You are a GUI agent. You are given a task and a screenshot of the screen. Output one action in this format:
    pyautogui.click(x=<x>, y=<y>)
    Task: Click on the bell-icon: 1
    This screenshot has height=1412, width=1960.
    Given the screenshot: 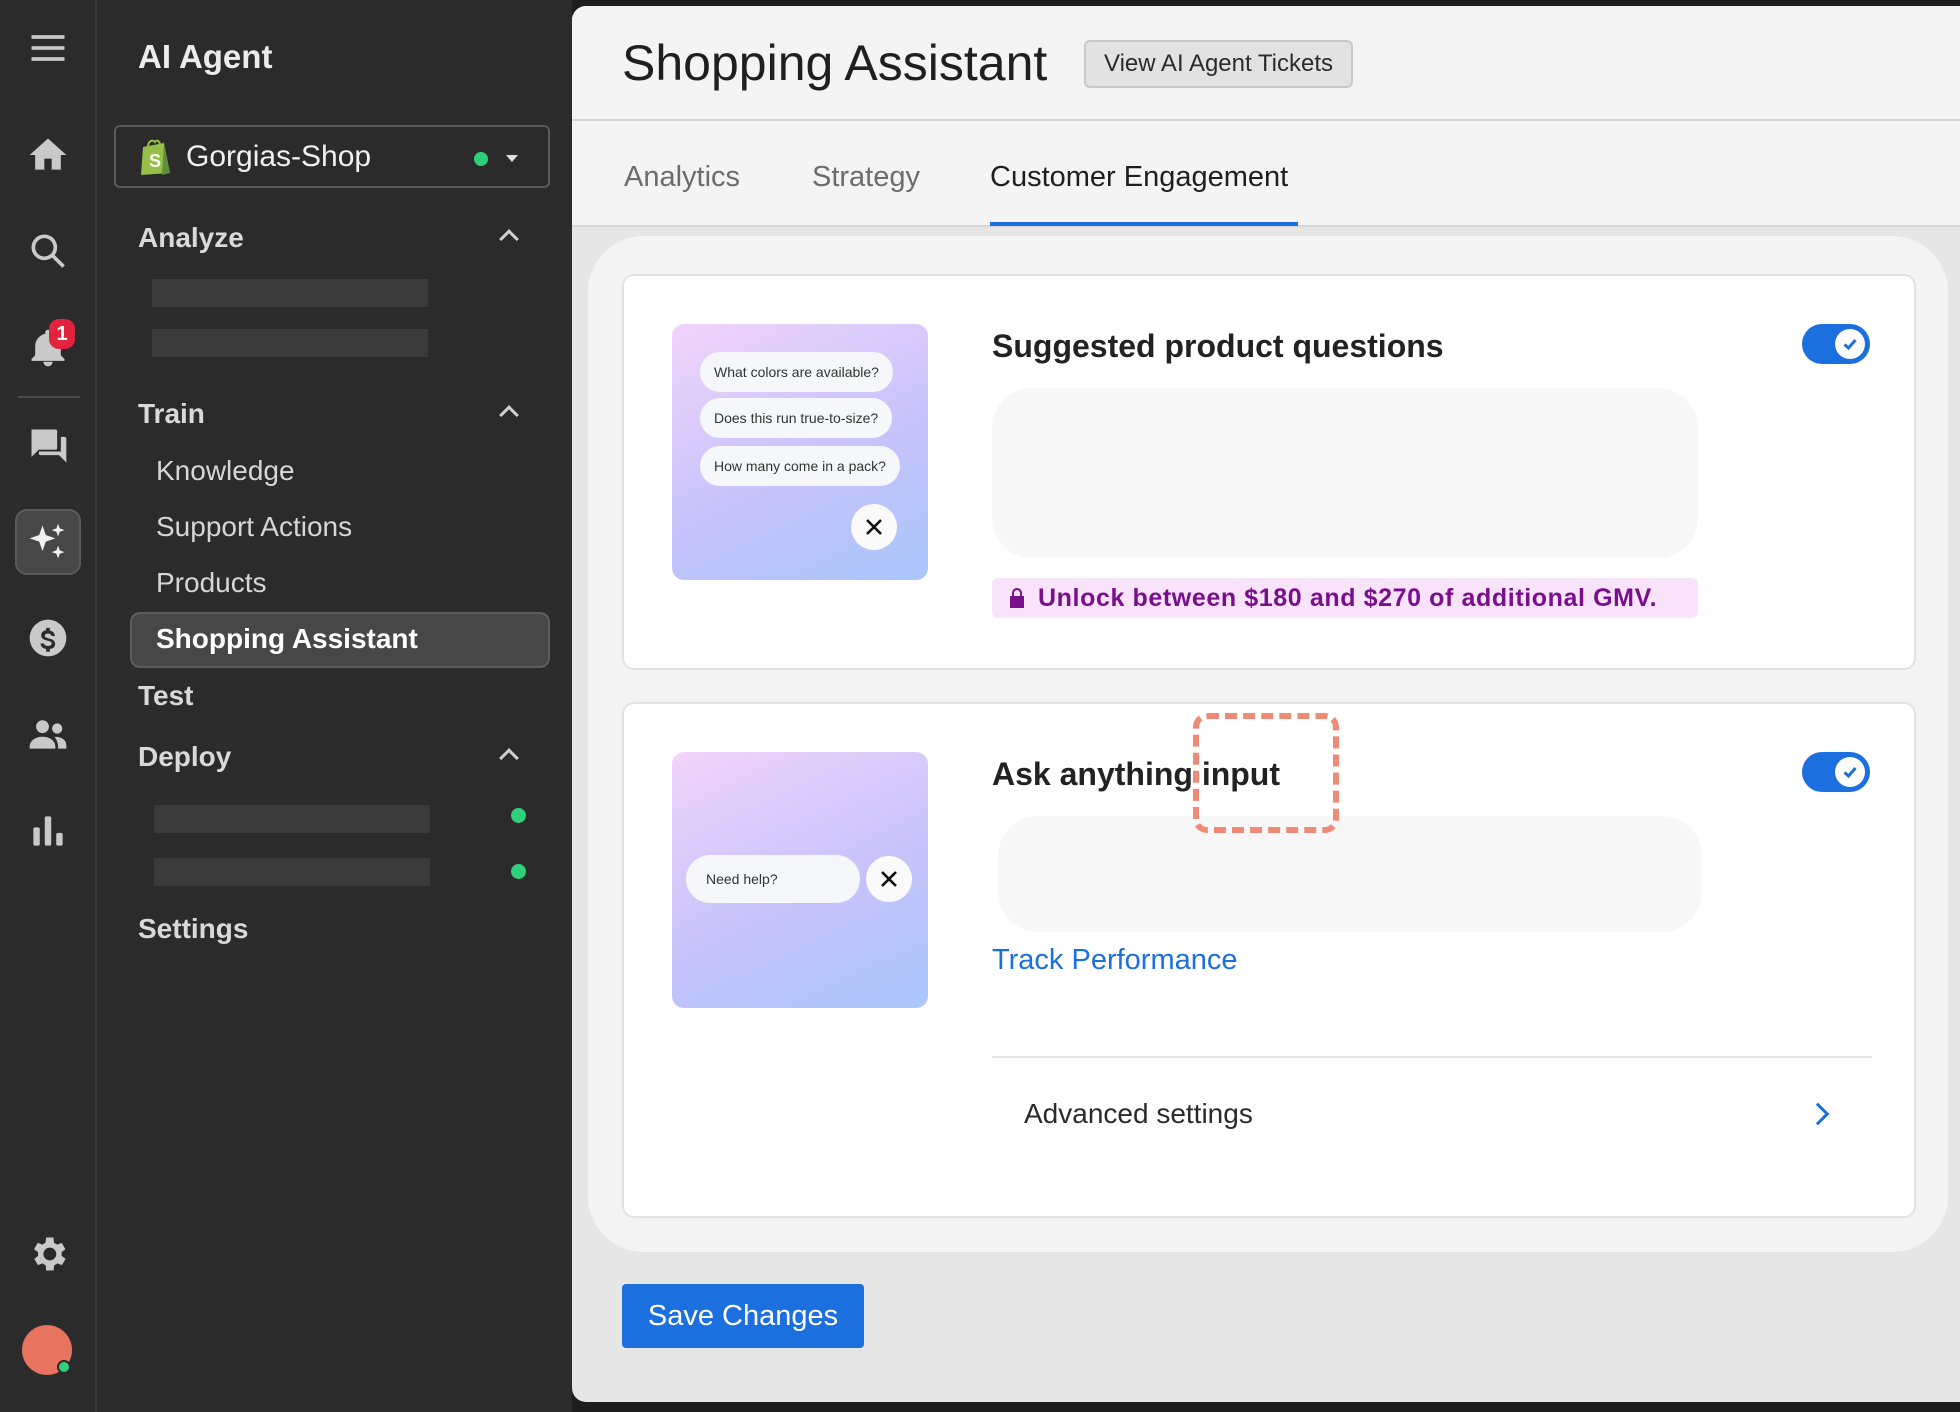 What is the action you would take?
    pyautogui.click(x=48, y=348)
    